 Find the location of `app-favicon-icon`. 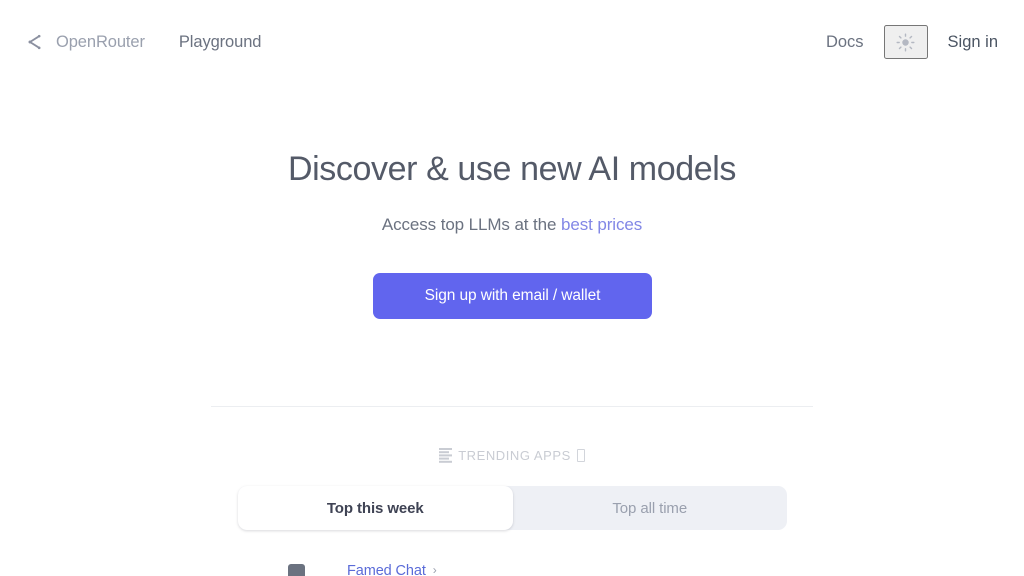

app-favicon-icon is located at coordinates (296, 570).